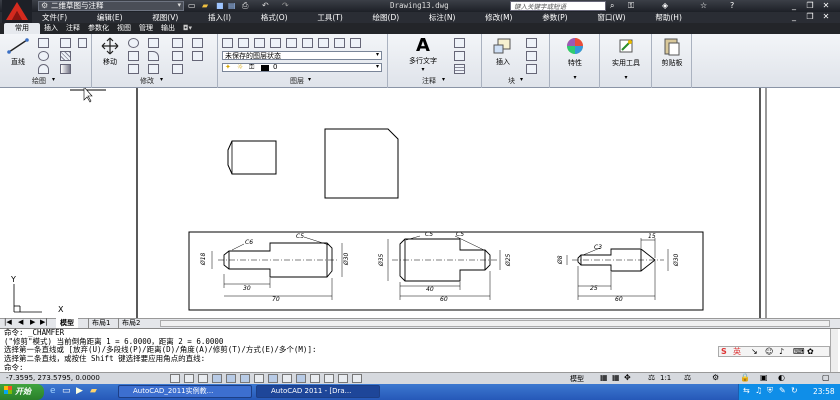 This screenshot has width=840, height=400. What do you see at coordinates (554, 17) in the screenshot?
I see `menu-parametric: 参数(P)` at bounding box center [554, 17].